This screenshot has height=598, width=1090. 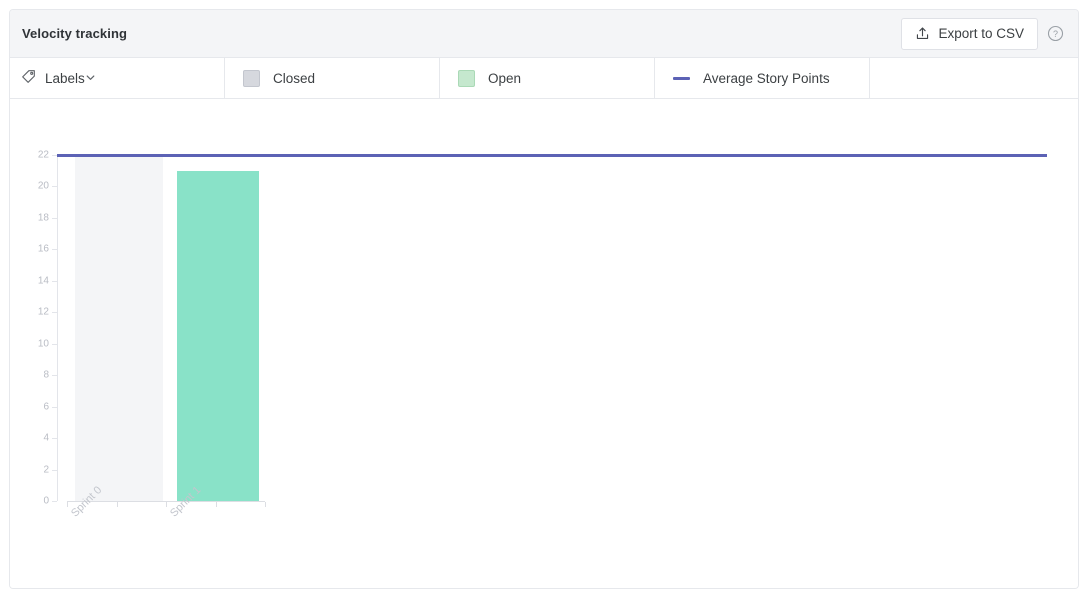 What do you see at coordinates (43, 281) in the screenshot?
I see `y-axis-tick-label: 14` at bounding box center [43, 281].